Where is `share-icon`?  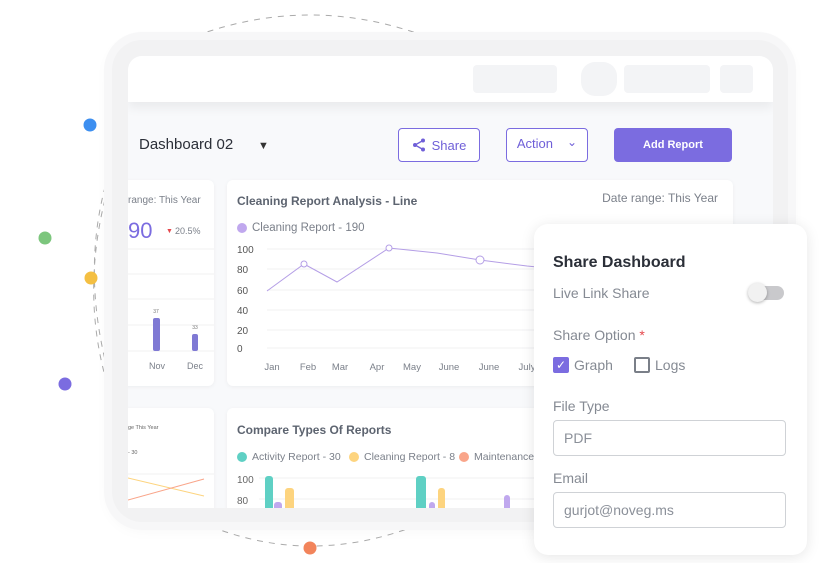 share-icon is located at coordinates (418, 145).